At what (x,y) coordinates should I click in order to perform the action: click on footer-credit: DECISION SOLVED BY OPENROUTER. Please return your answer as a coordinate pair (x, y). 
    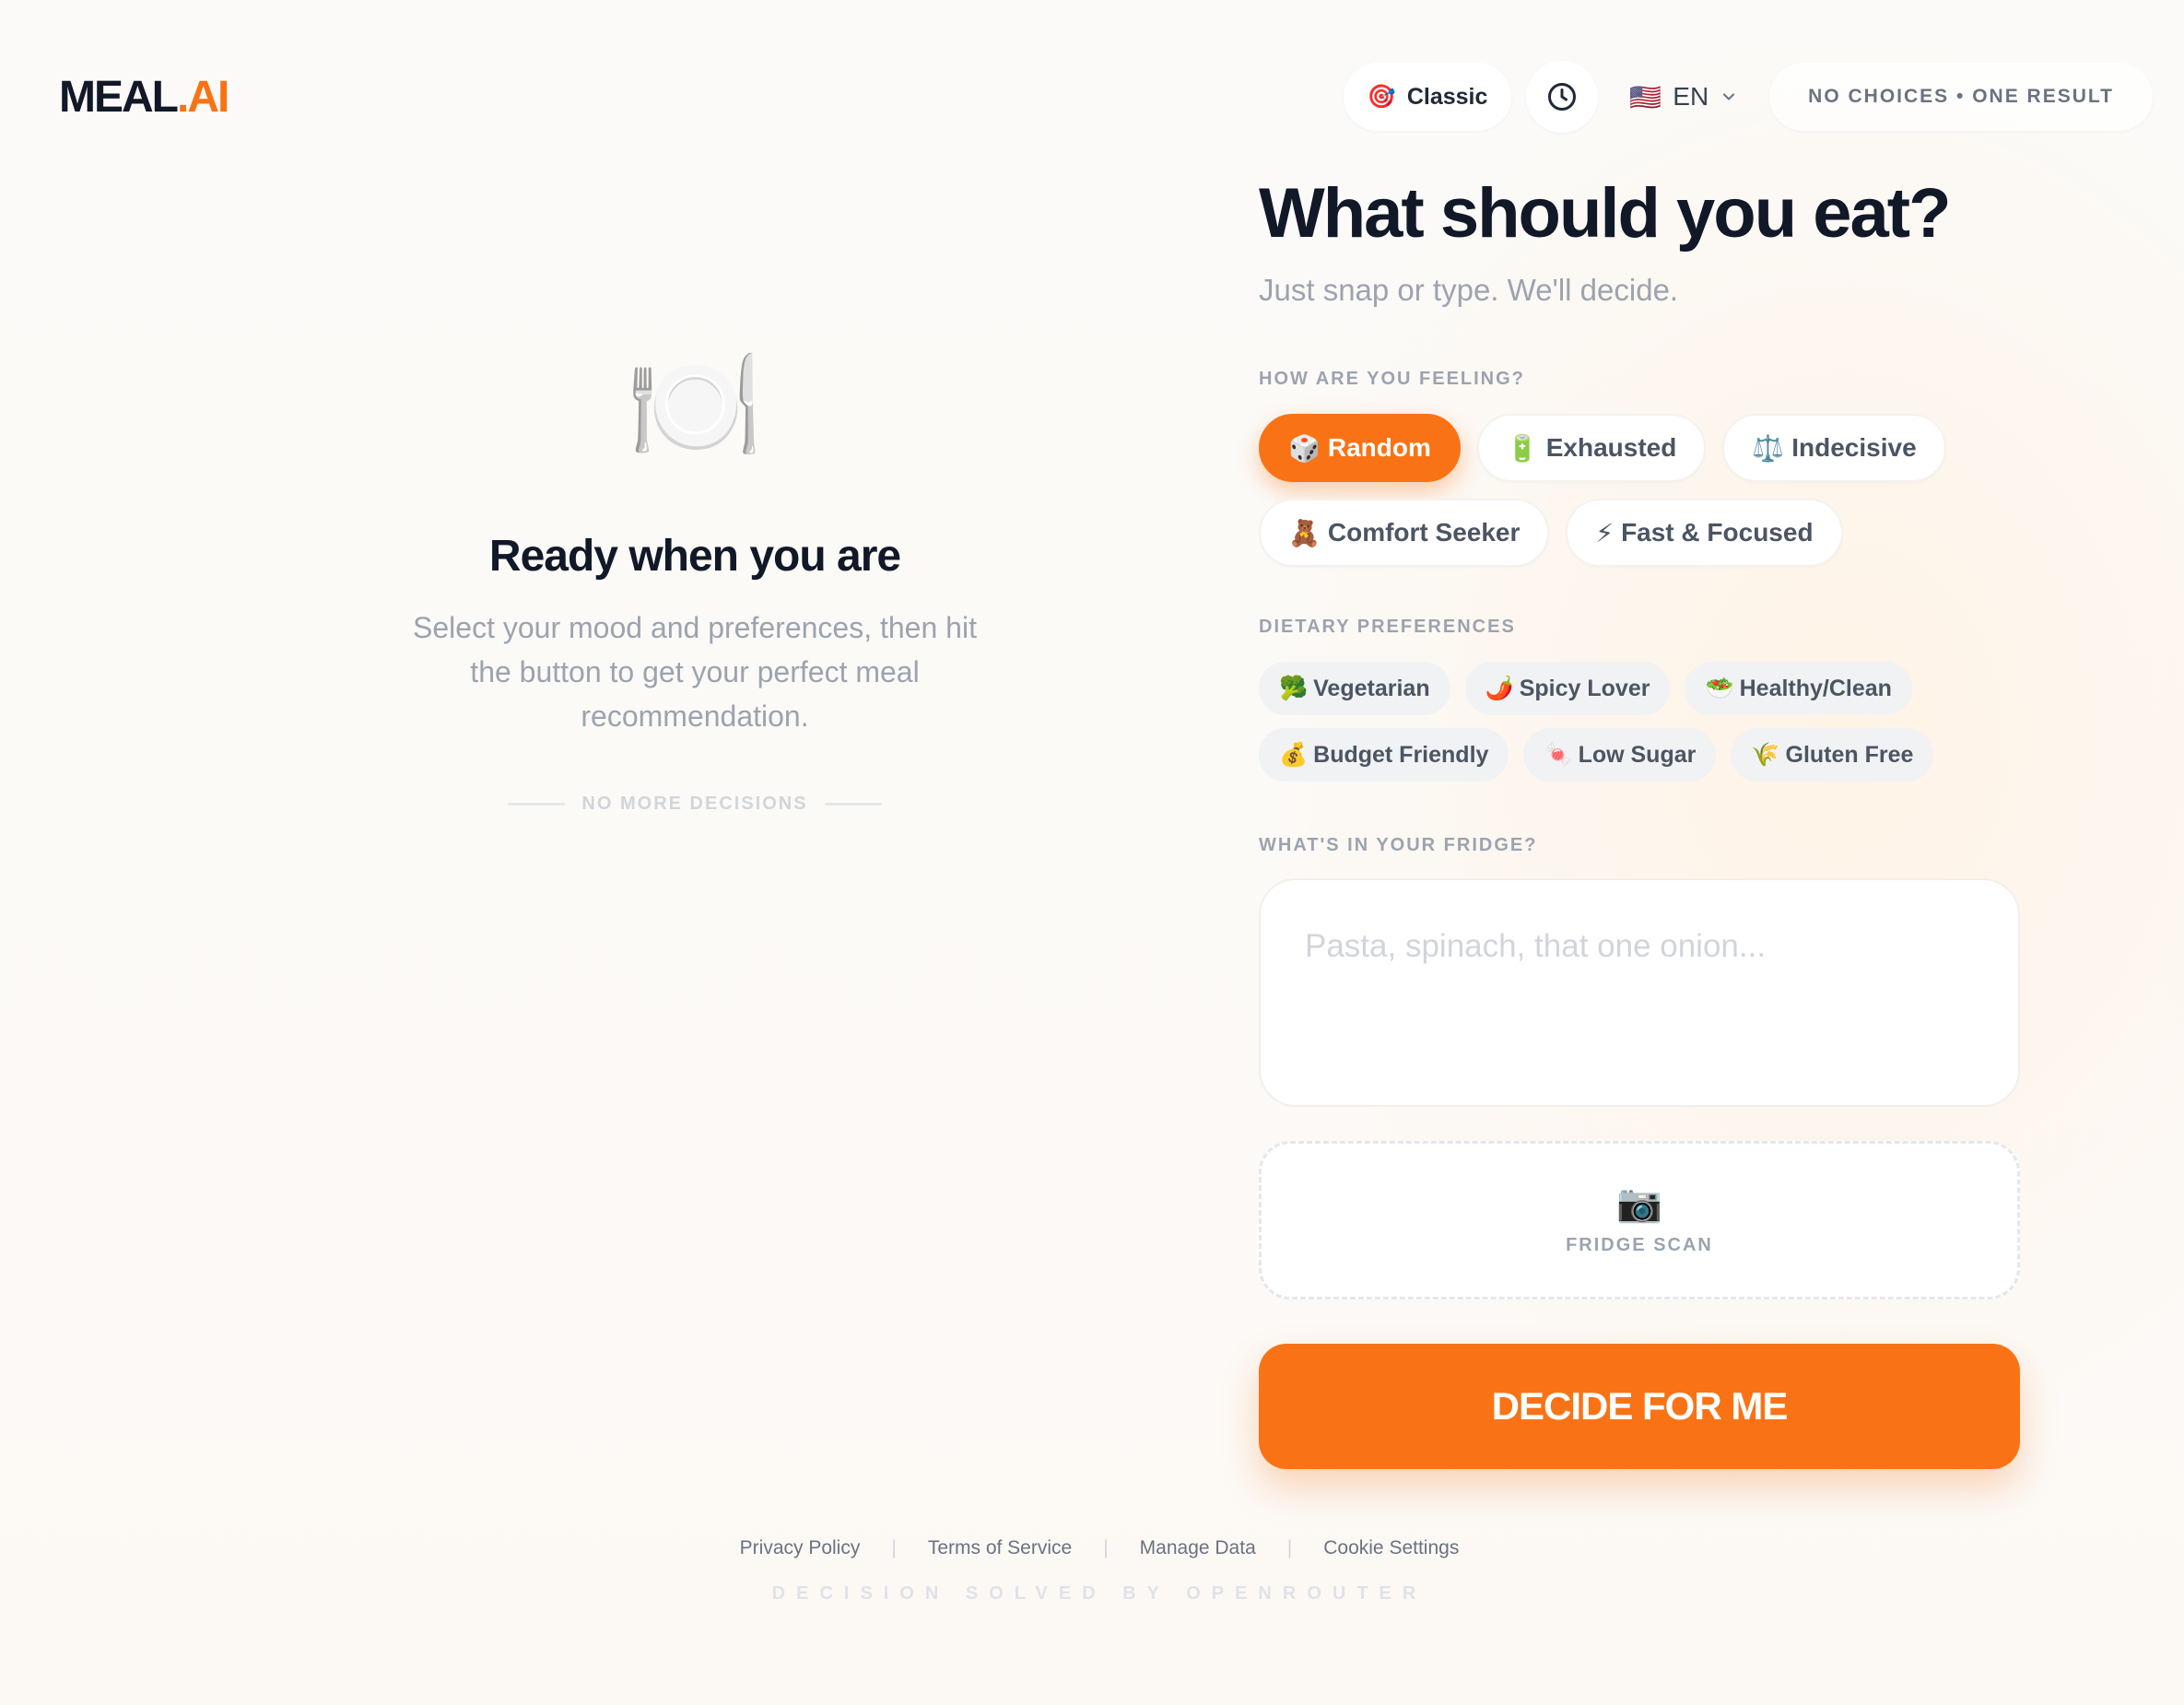
    Looking at the image, I should click on (1099, 1593).